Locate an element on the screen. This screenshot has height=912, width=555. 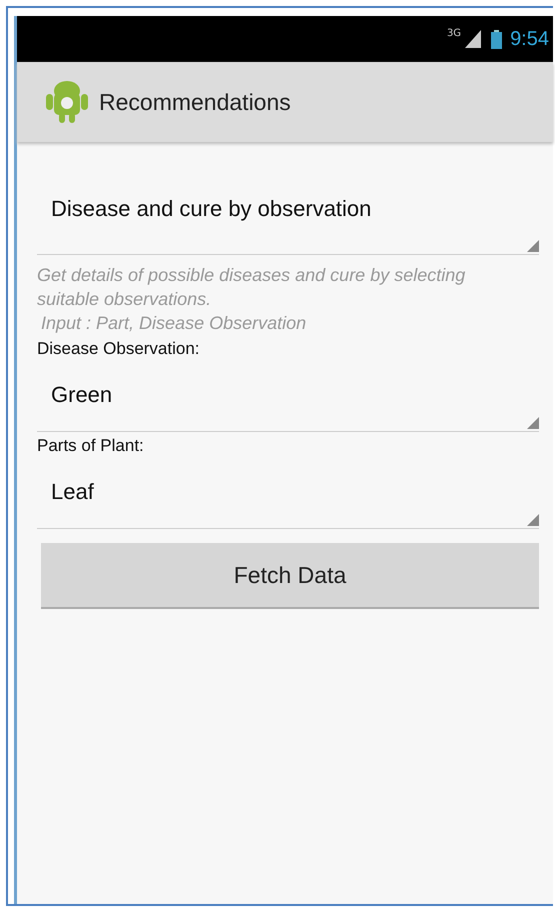
battery-icon is located at coordinates (496, 39).